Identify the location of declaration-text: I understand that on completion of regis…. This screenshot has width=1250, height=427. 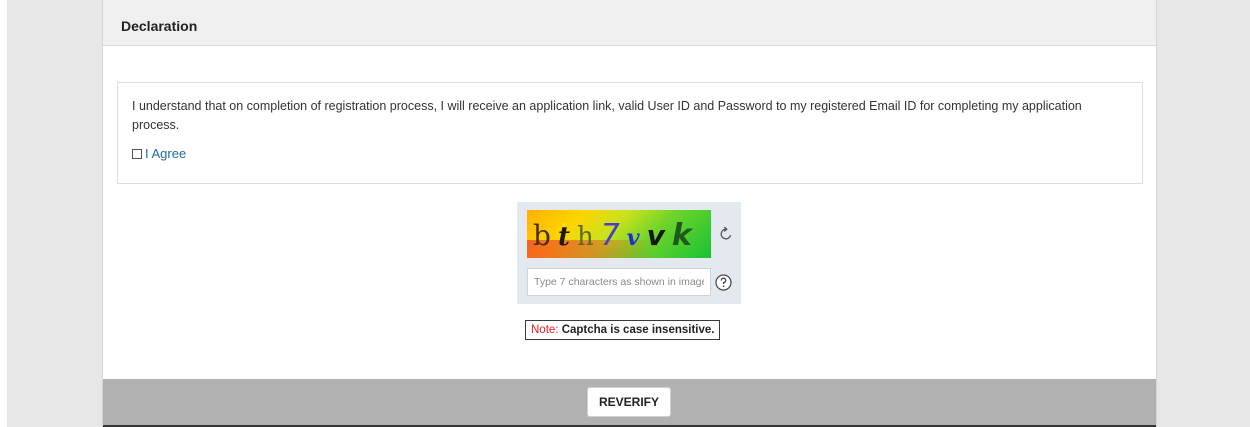
(607, 115).